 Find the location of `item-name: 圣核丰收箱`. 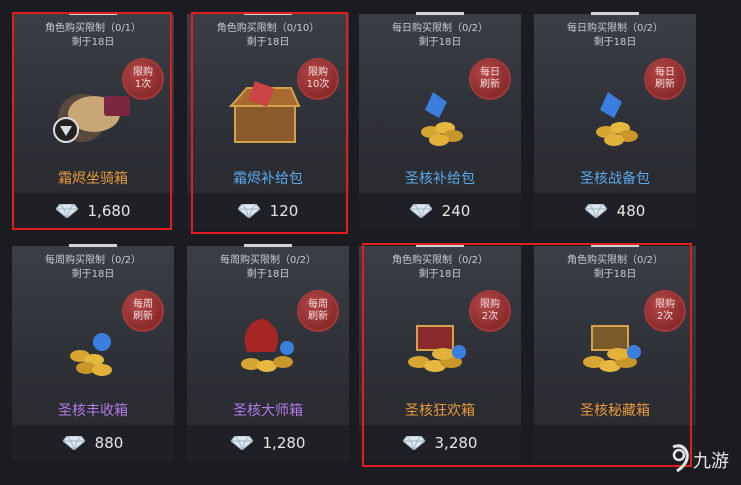

item-name: 圣核丰收箱 is located at coordinates (93, 411).